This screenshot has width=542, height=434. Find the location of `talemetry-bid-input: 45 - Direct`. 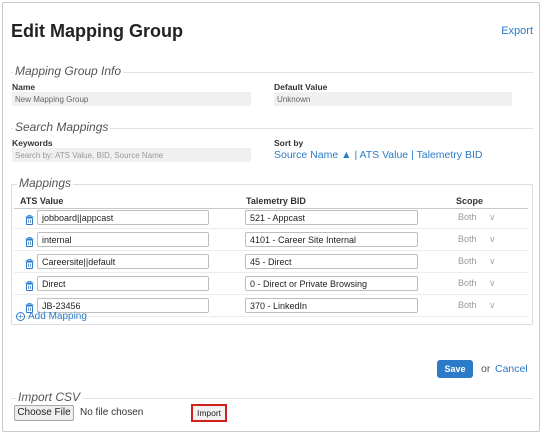

talemetry-bid-input: 45 - Direct is located at coordinates (331, 261).